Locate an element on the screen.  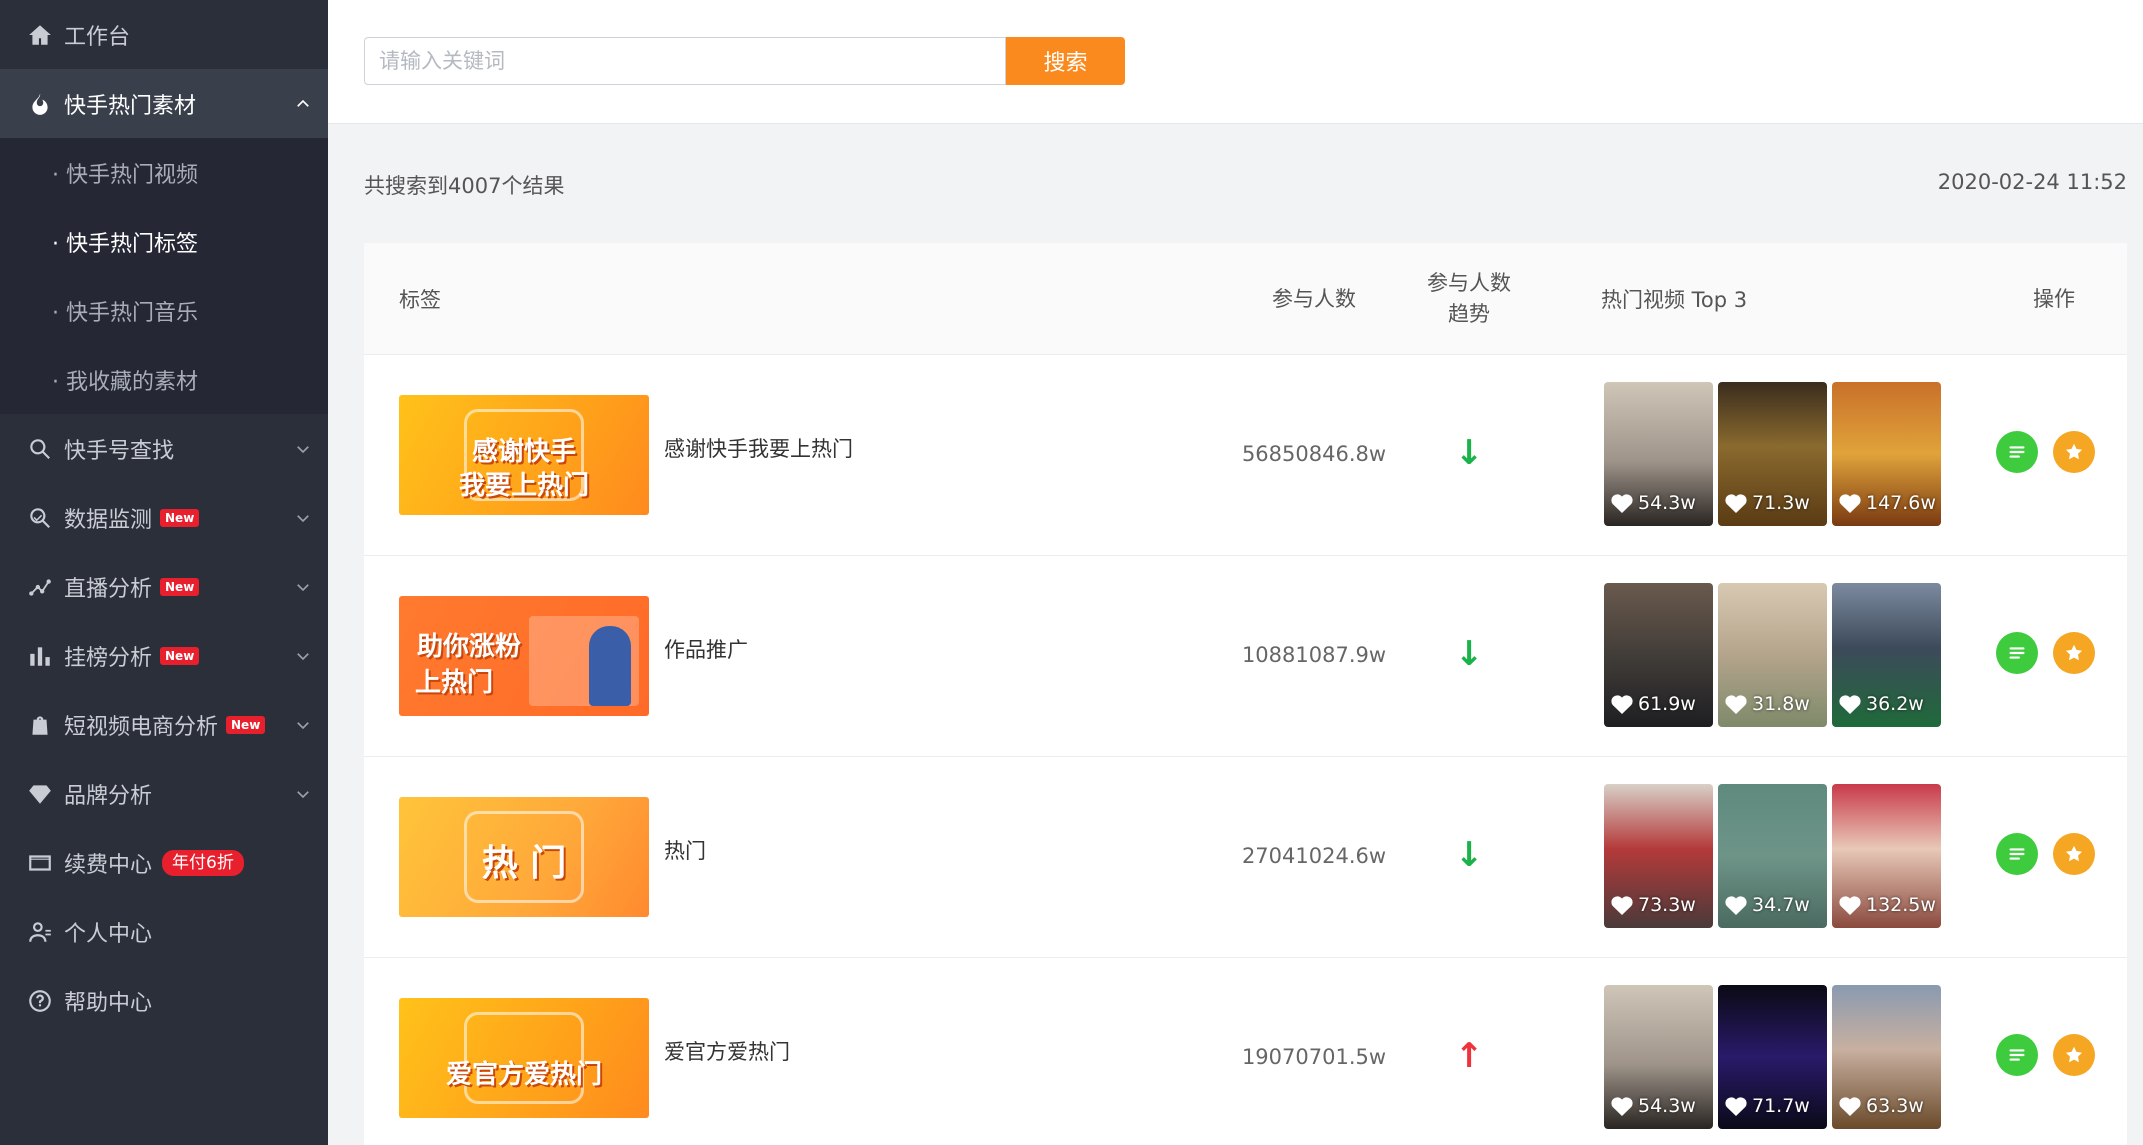
tag-thumbnail: 感谢快手 我要上热门 is located at coordinates (524, 455).